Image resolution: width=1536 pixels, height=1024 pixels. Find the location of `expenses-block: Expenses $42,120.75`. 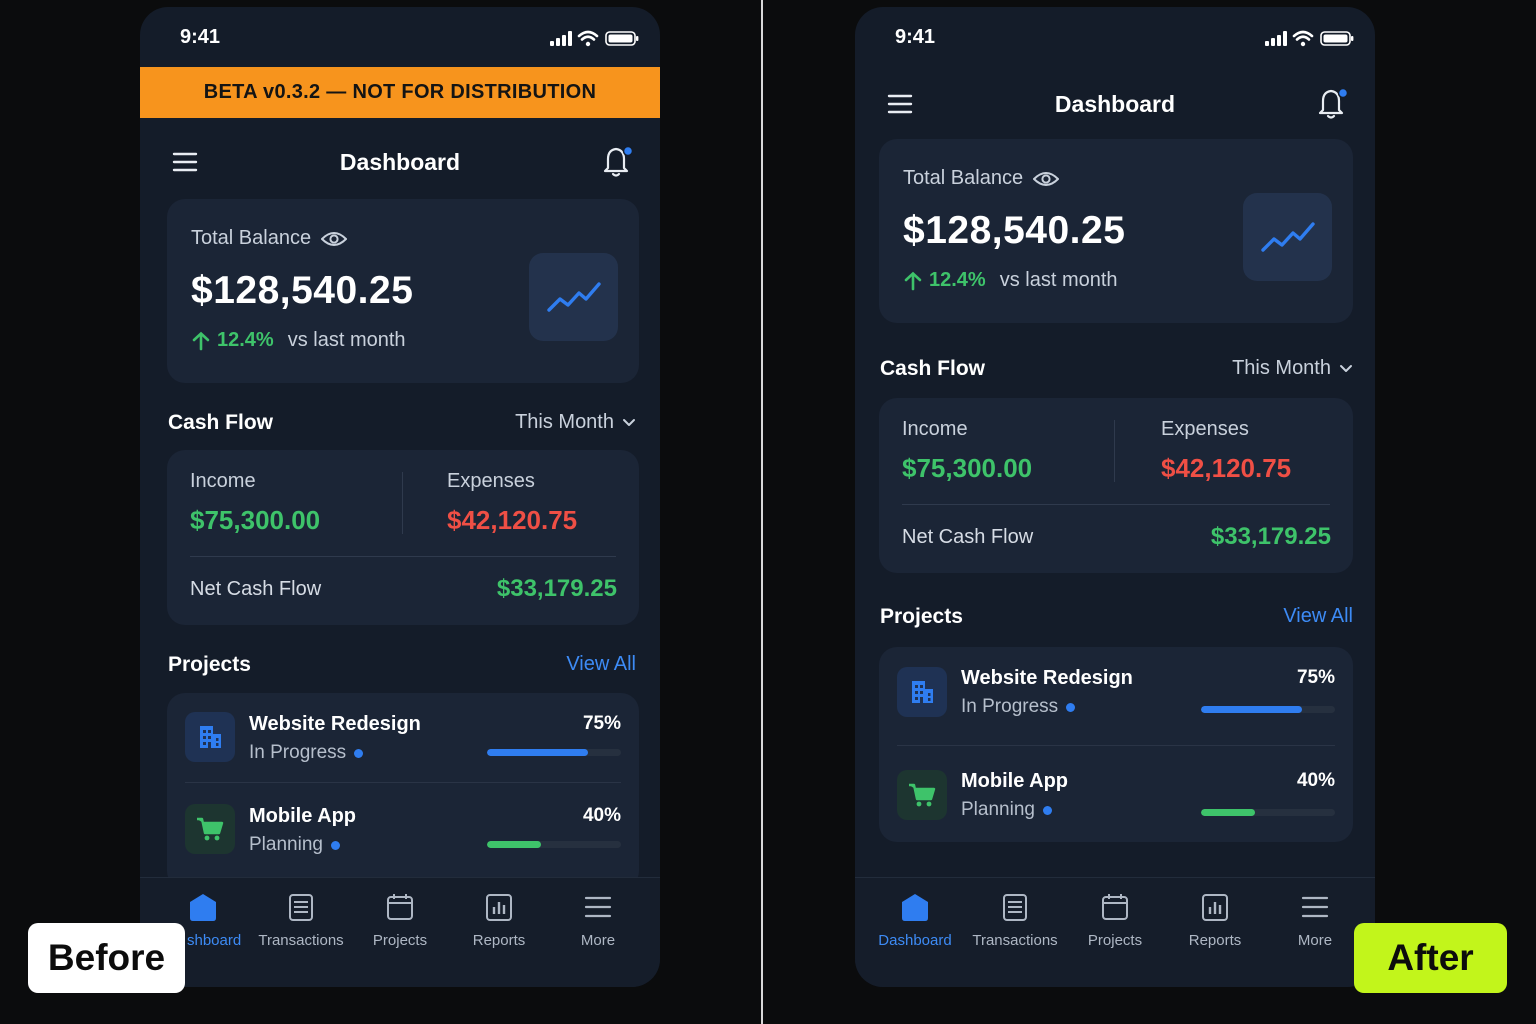

expenses-block: Expenses $42,120.75 is located at coordinates (512, 503).